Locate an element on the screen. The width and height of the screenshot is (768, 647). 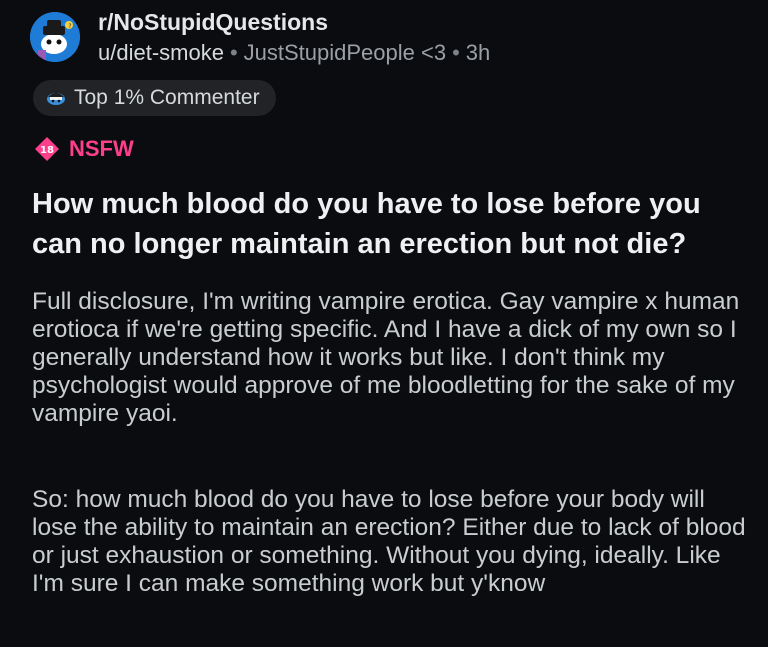
subreddit-avatar: ? is located at coordinates (55, 37).